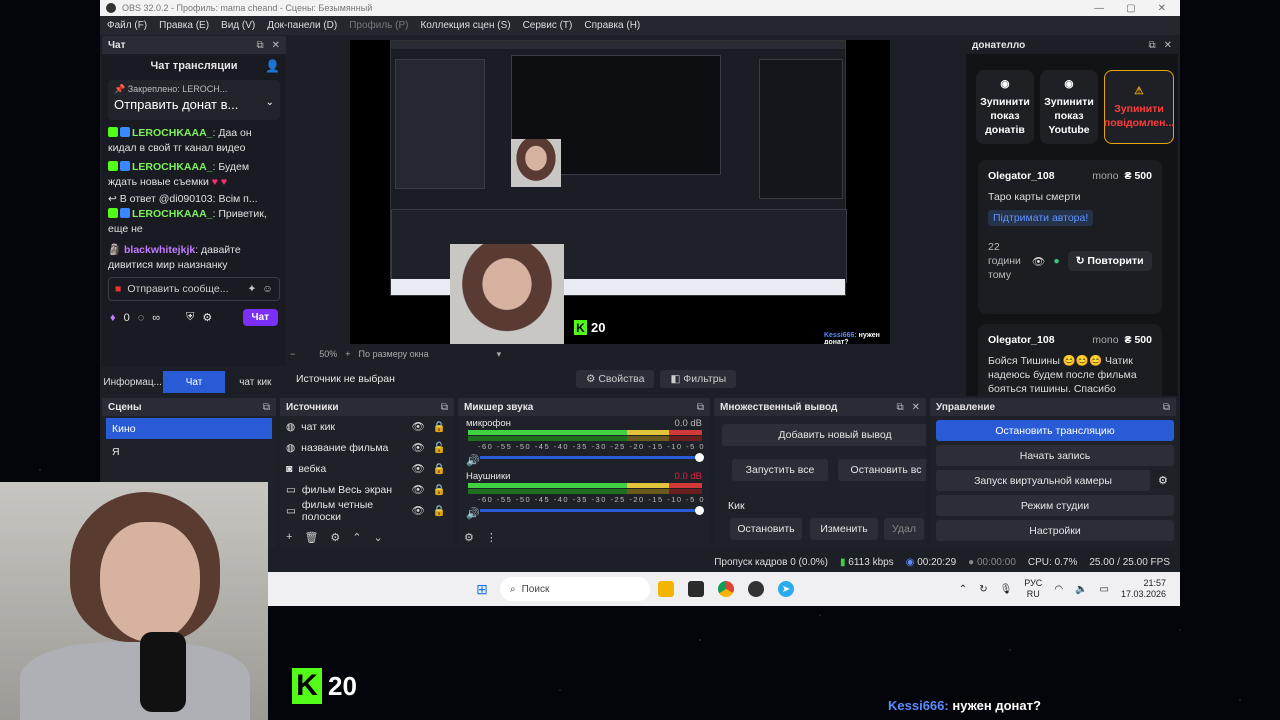 The image size is (1280, 720). What do you see at coordinates (394, 354) in the screenshot?
I see `zoom-fit: По размеру окна` at bounding box center [394, 354].